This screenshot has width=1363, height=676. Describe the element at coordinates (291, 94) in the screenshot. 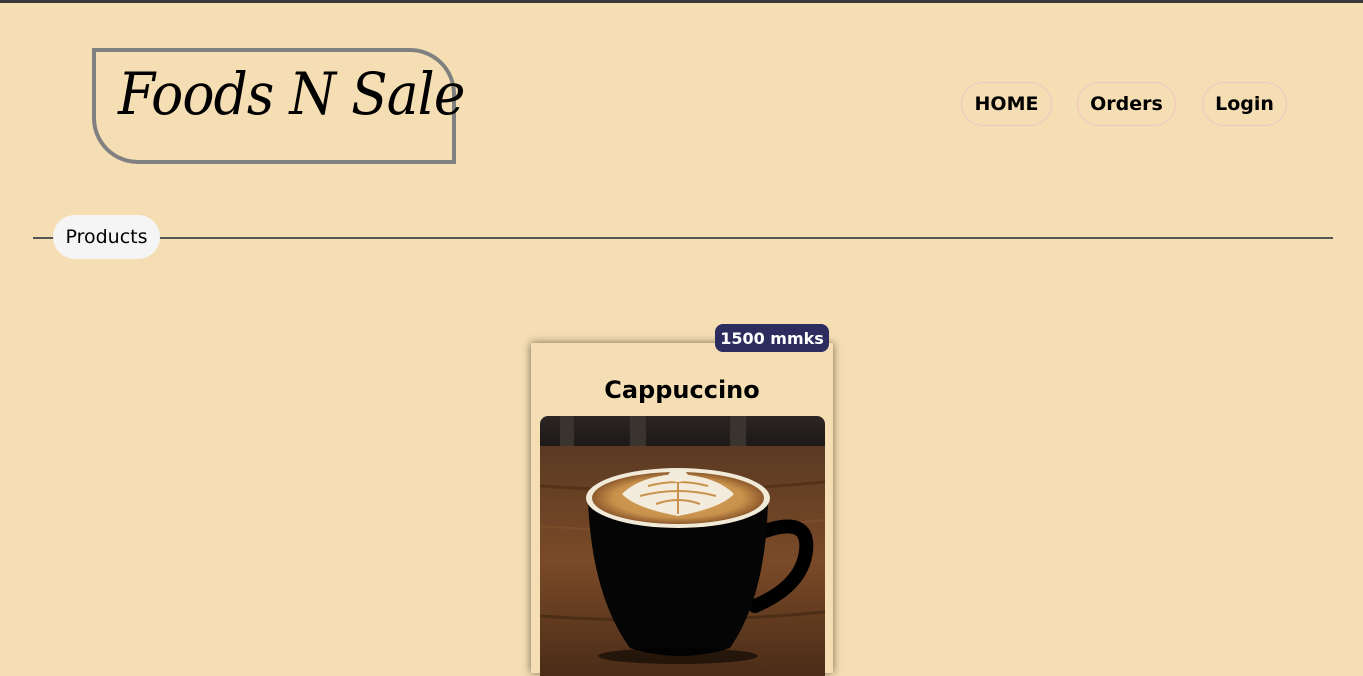

I see `logo-text: Foods N Sale` at that location.